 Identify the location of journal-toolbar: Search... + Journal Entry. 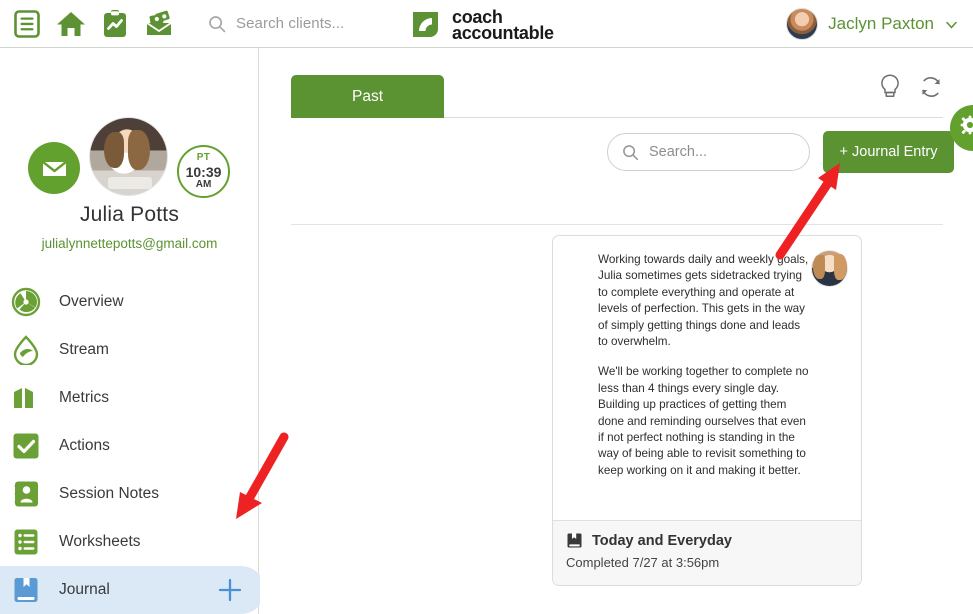
(622, 159).